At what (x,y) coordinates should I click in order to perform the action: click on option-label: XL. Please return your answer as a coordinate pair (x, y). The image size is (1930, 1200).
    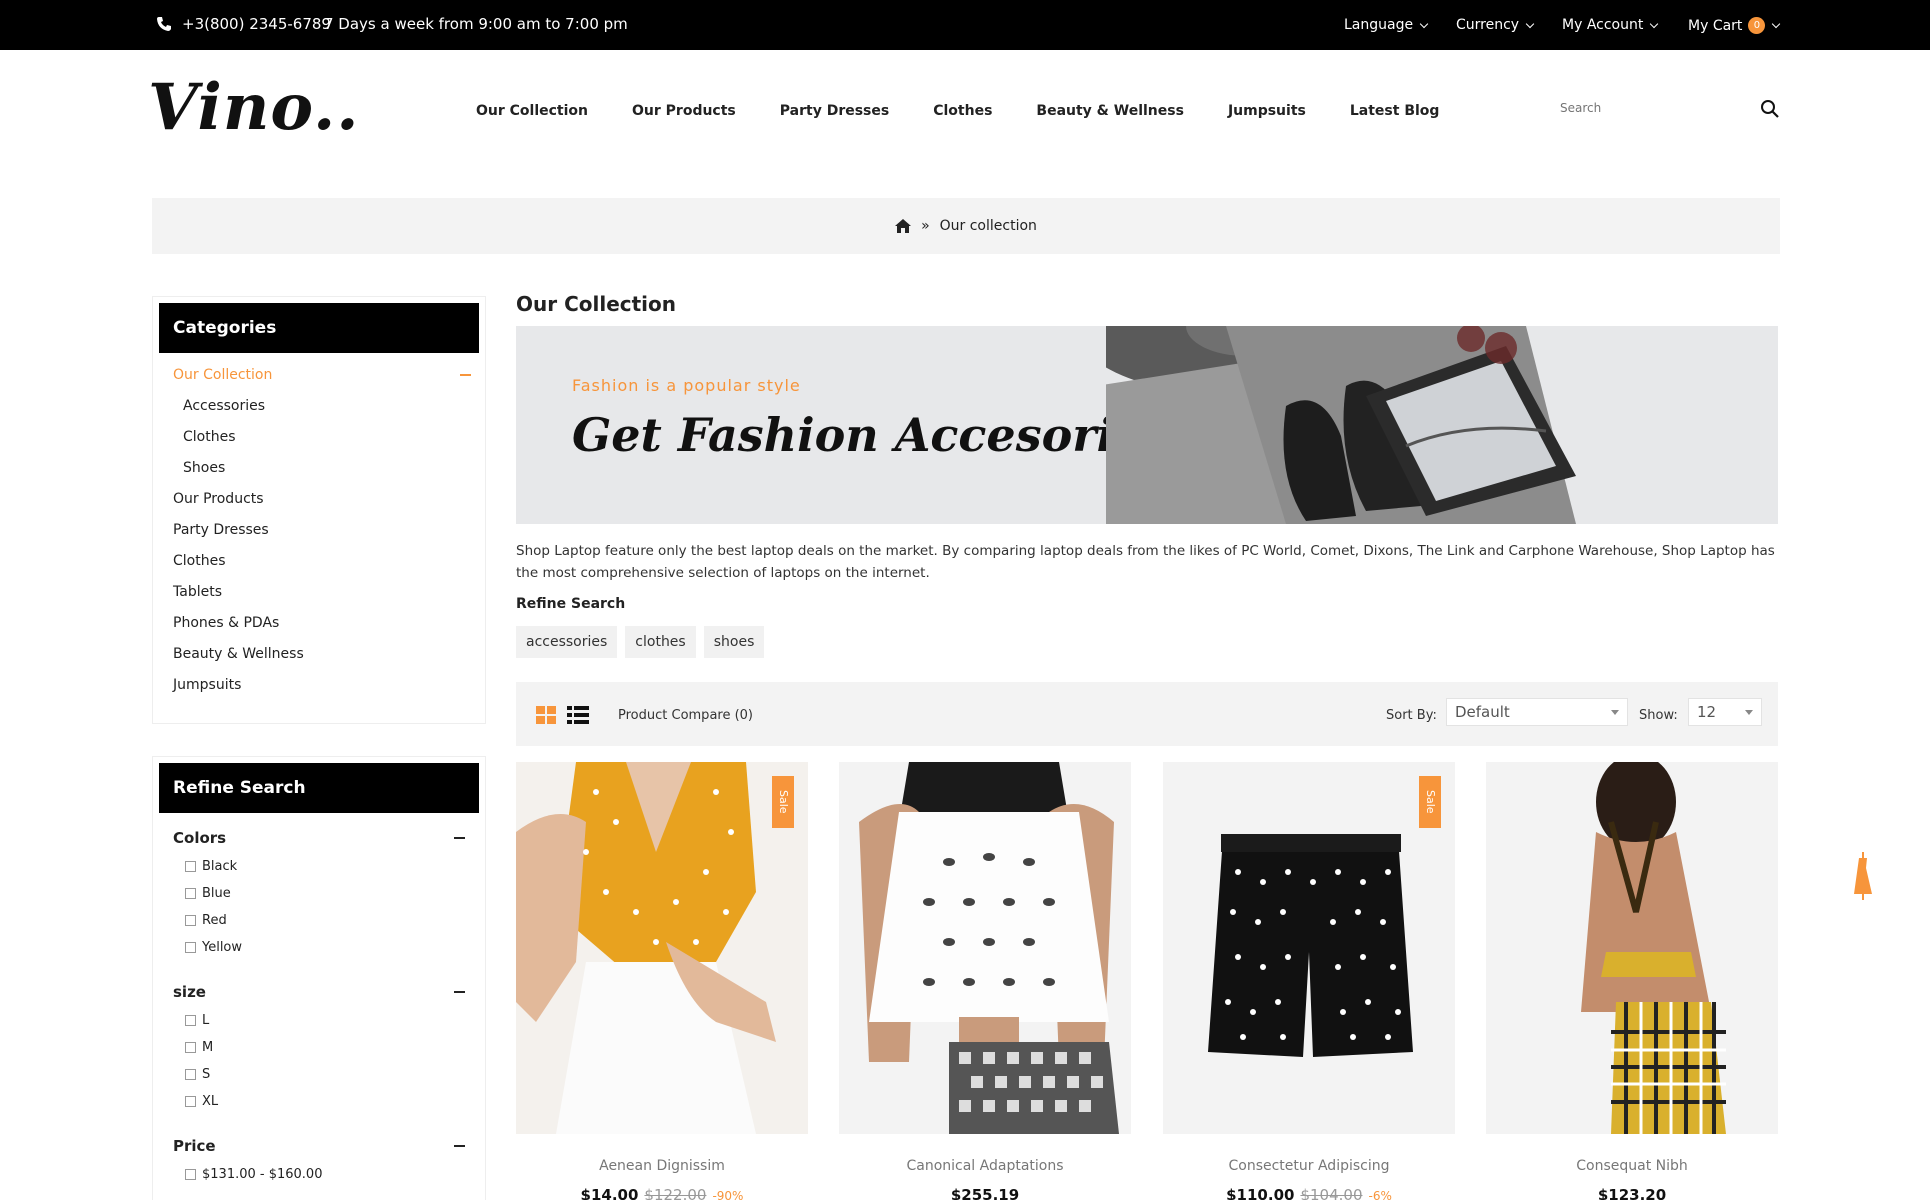
    Looking at the image, I should click on (210, 1101).